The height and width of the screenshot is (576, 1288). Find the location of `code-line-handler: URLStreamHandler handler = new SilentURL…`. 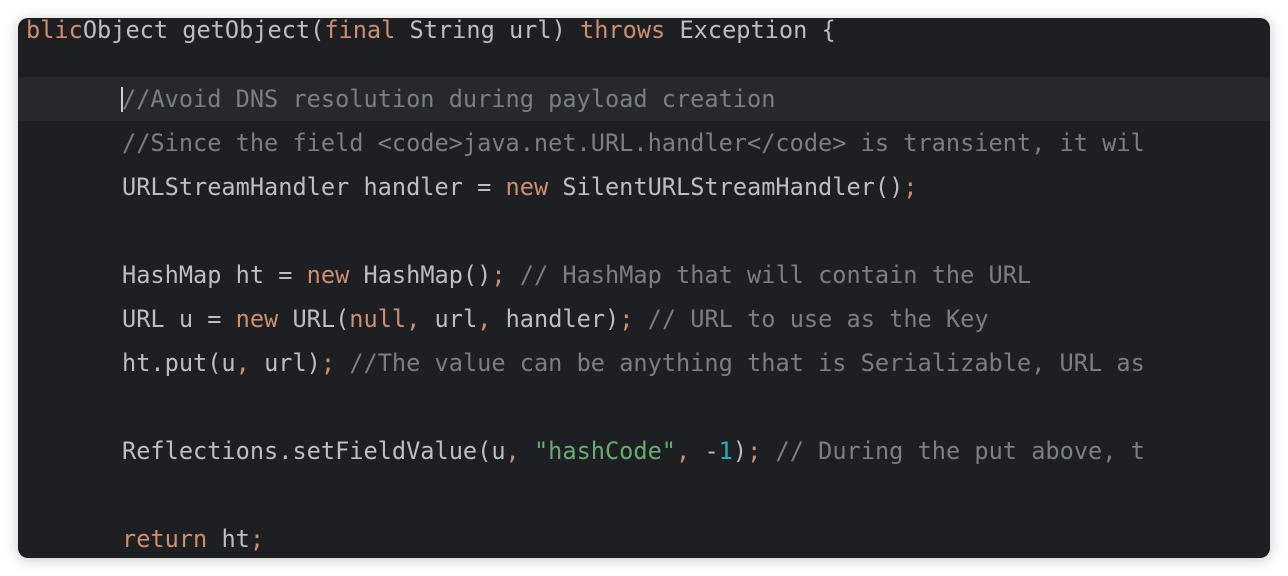

code-line-handler: URLStreamHandler handler = new SilentURL… is located at coordinates (644, 187).